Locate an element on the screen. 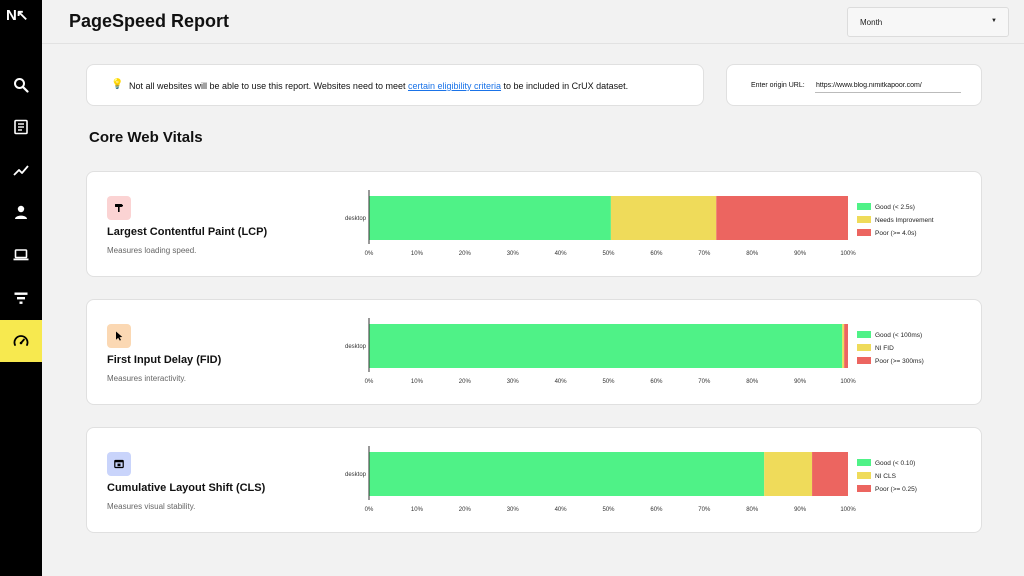 Image resolution: width=1024 pixels, height=576 pixels. user-icon is located at coordinates (21, 212).